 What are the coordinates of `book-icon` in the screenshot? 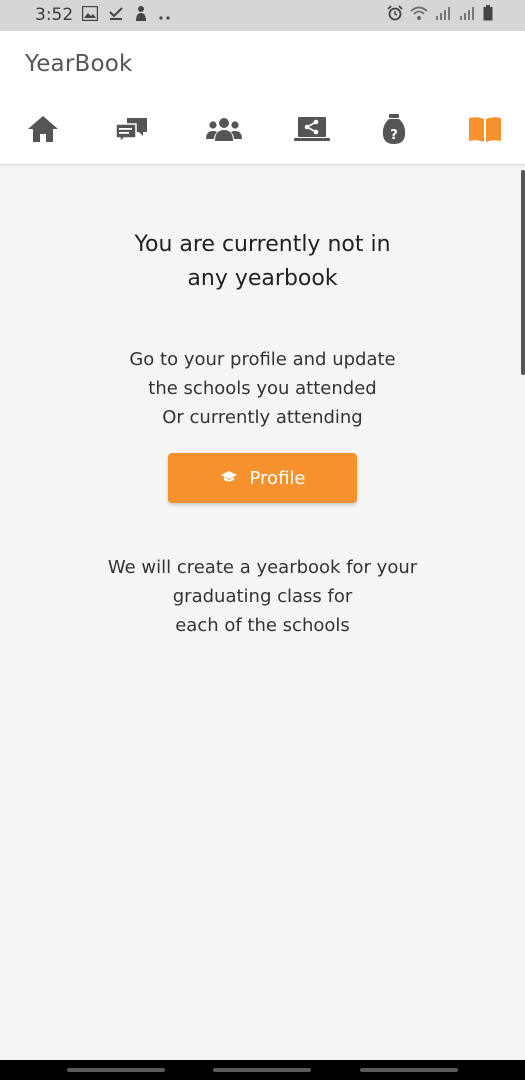 It's located at (485, 131).